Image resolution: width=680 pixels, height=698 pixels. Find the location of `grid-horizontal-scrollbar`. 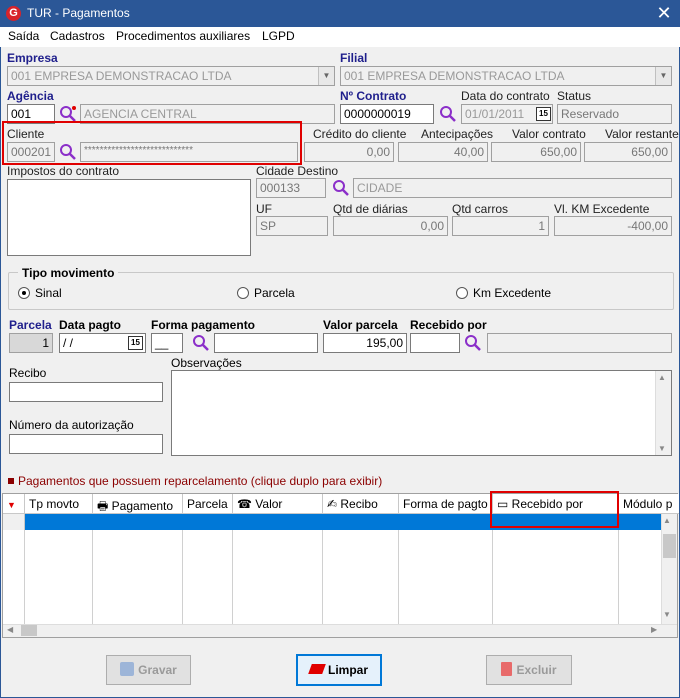

grid-horizontal-scrollbar is located at coordinates (340, 630).